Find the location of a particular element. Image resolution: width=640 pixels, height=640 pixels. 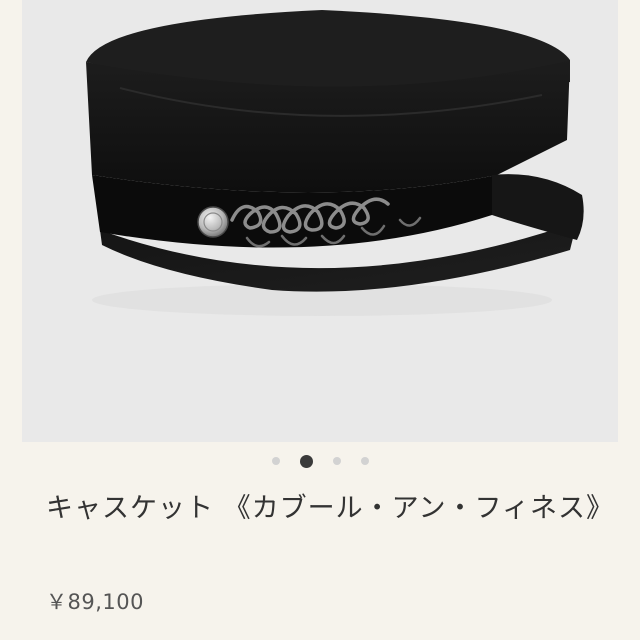

carousel-pagination is located at coordinates (320, 461).